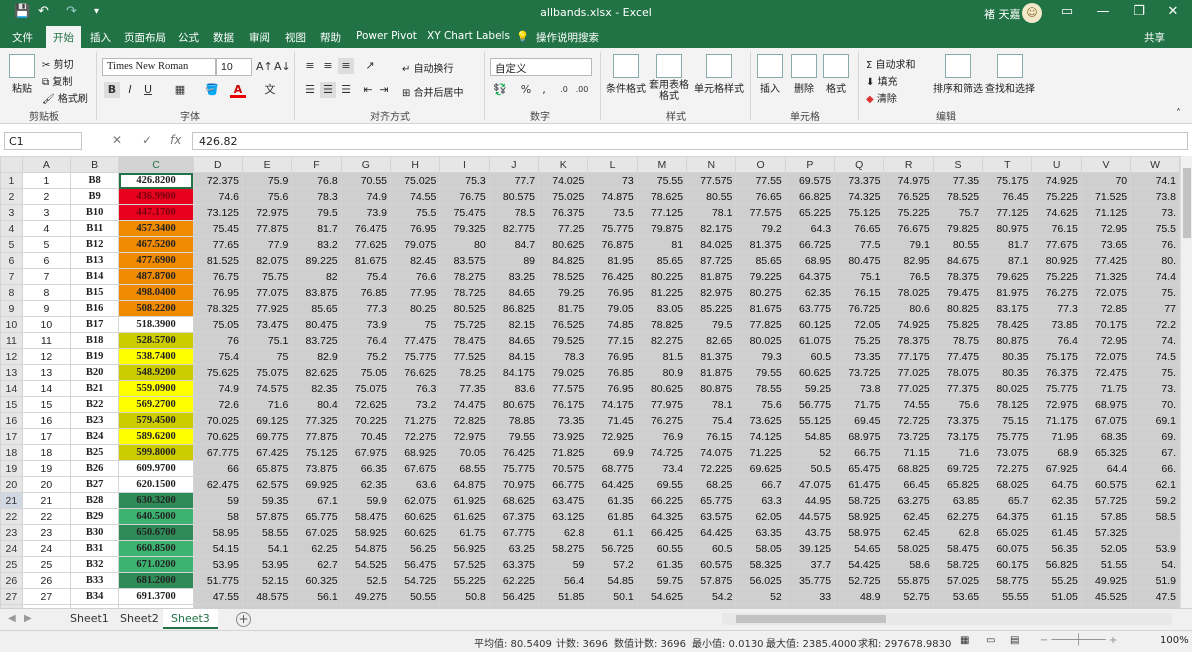 The image size is (1192, 652). Describe the element at coordinates (316, 244) in the screenshot. I see `cell-value: 83.2` at that location.